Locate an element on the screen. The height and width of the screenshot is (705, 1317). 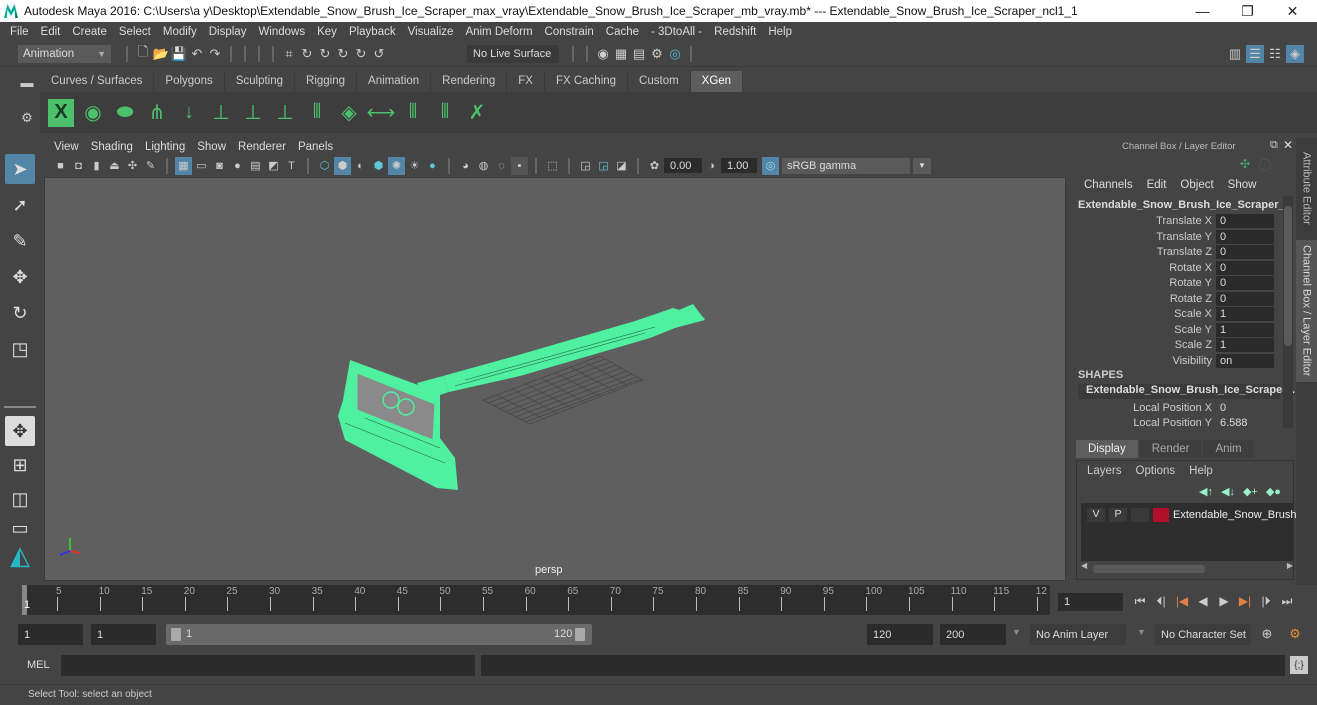
close-button: ✕ is located at coordinates (1292, 11).